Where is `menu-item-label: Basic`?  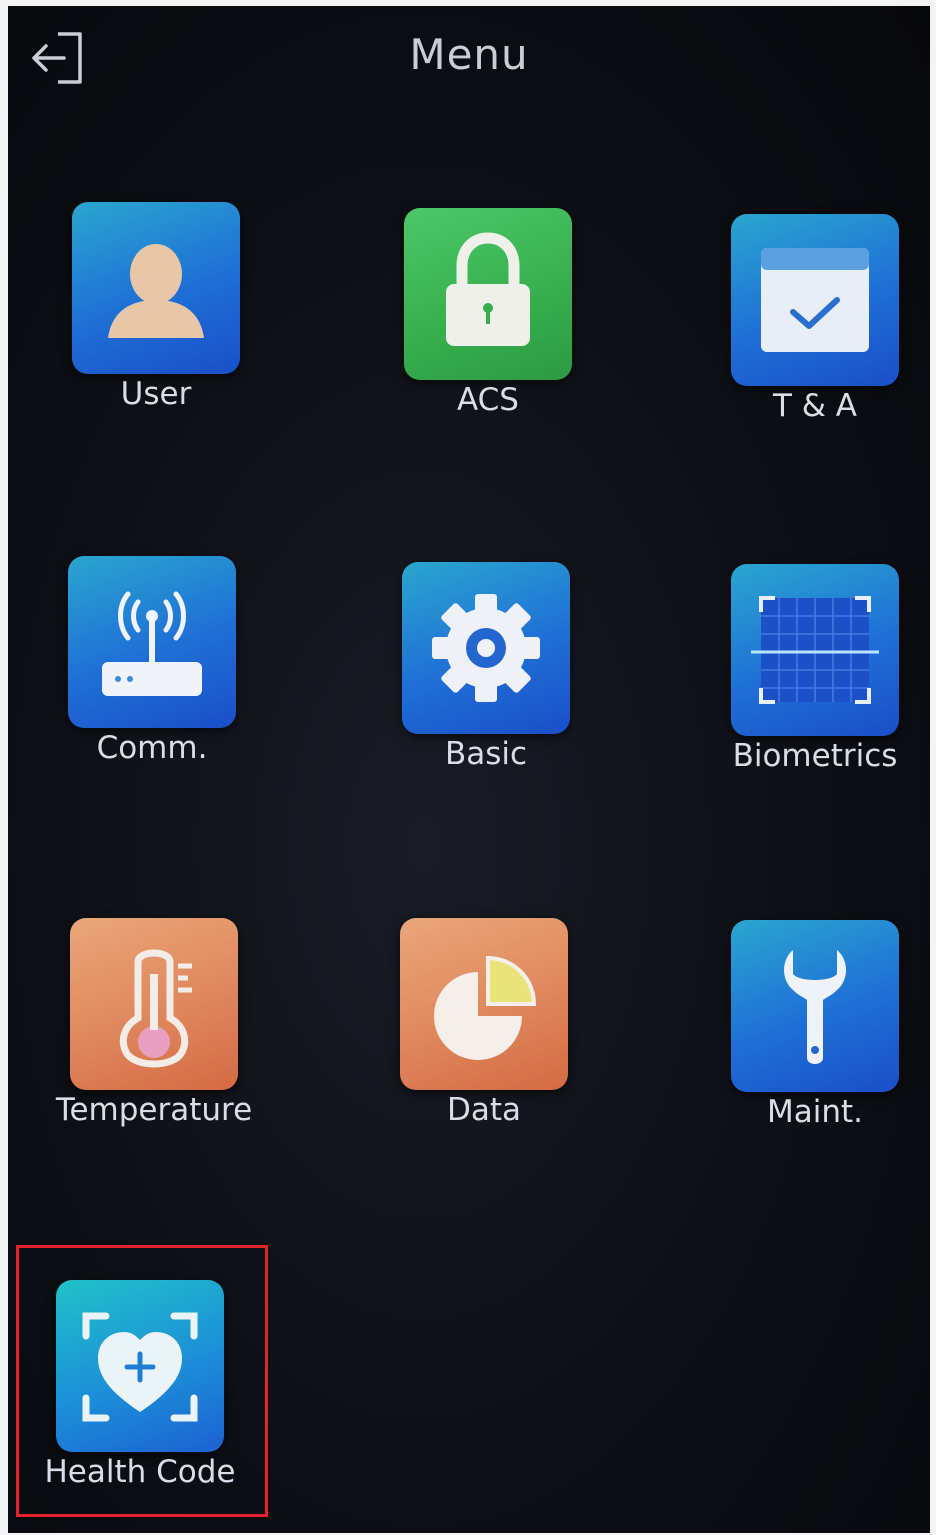
menu-item-label: Basic is located at coordinates (486, 754).